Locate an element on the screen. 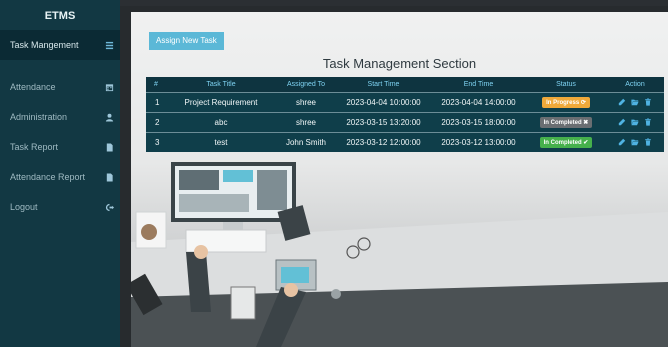 The width and height of the screenshot is (668, 347). status-cell: In Completed ✖ is located at coordinates (566, 122).